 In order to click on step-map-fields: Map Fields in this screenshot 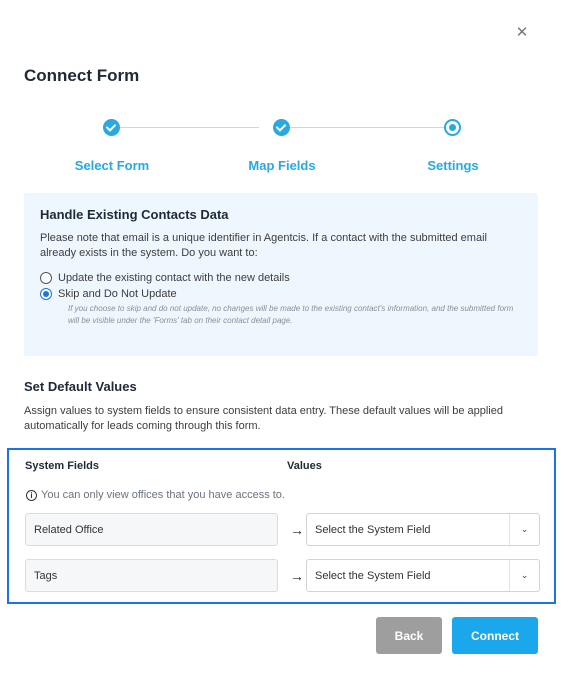, I will do `click(282, 165)`.